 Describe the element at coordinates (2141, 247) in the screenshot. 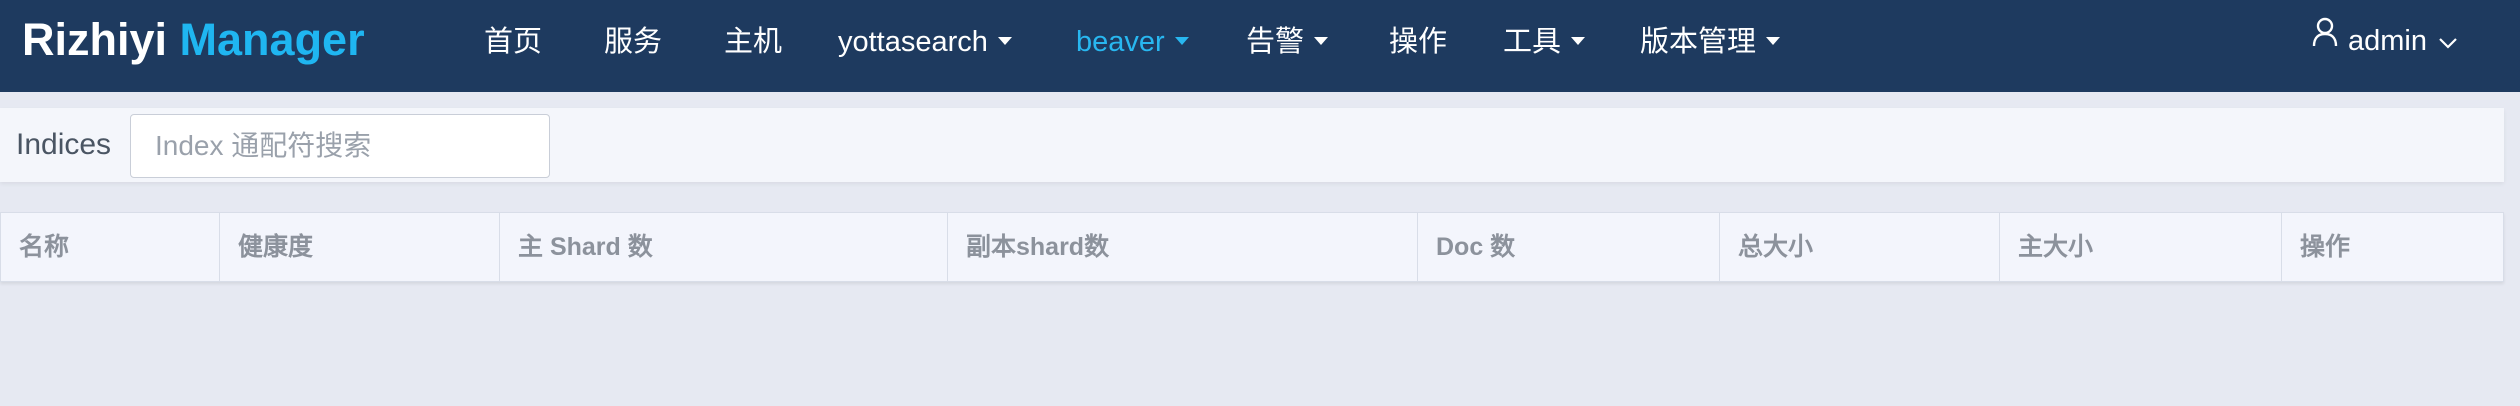

I see `column-header-primary-size: 主大小` at that location.